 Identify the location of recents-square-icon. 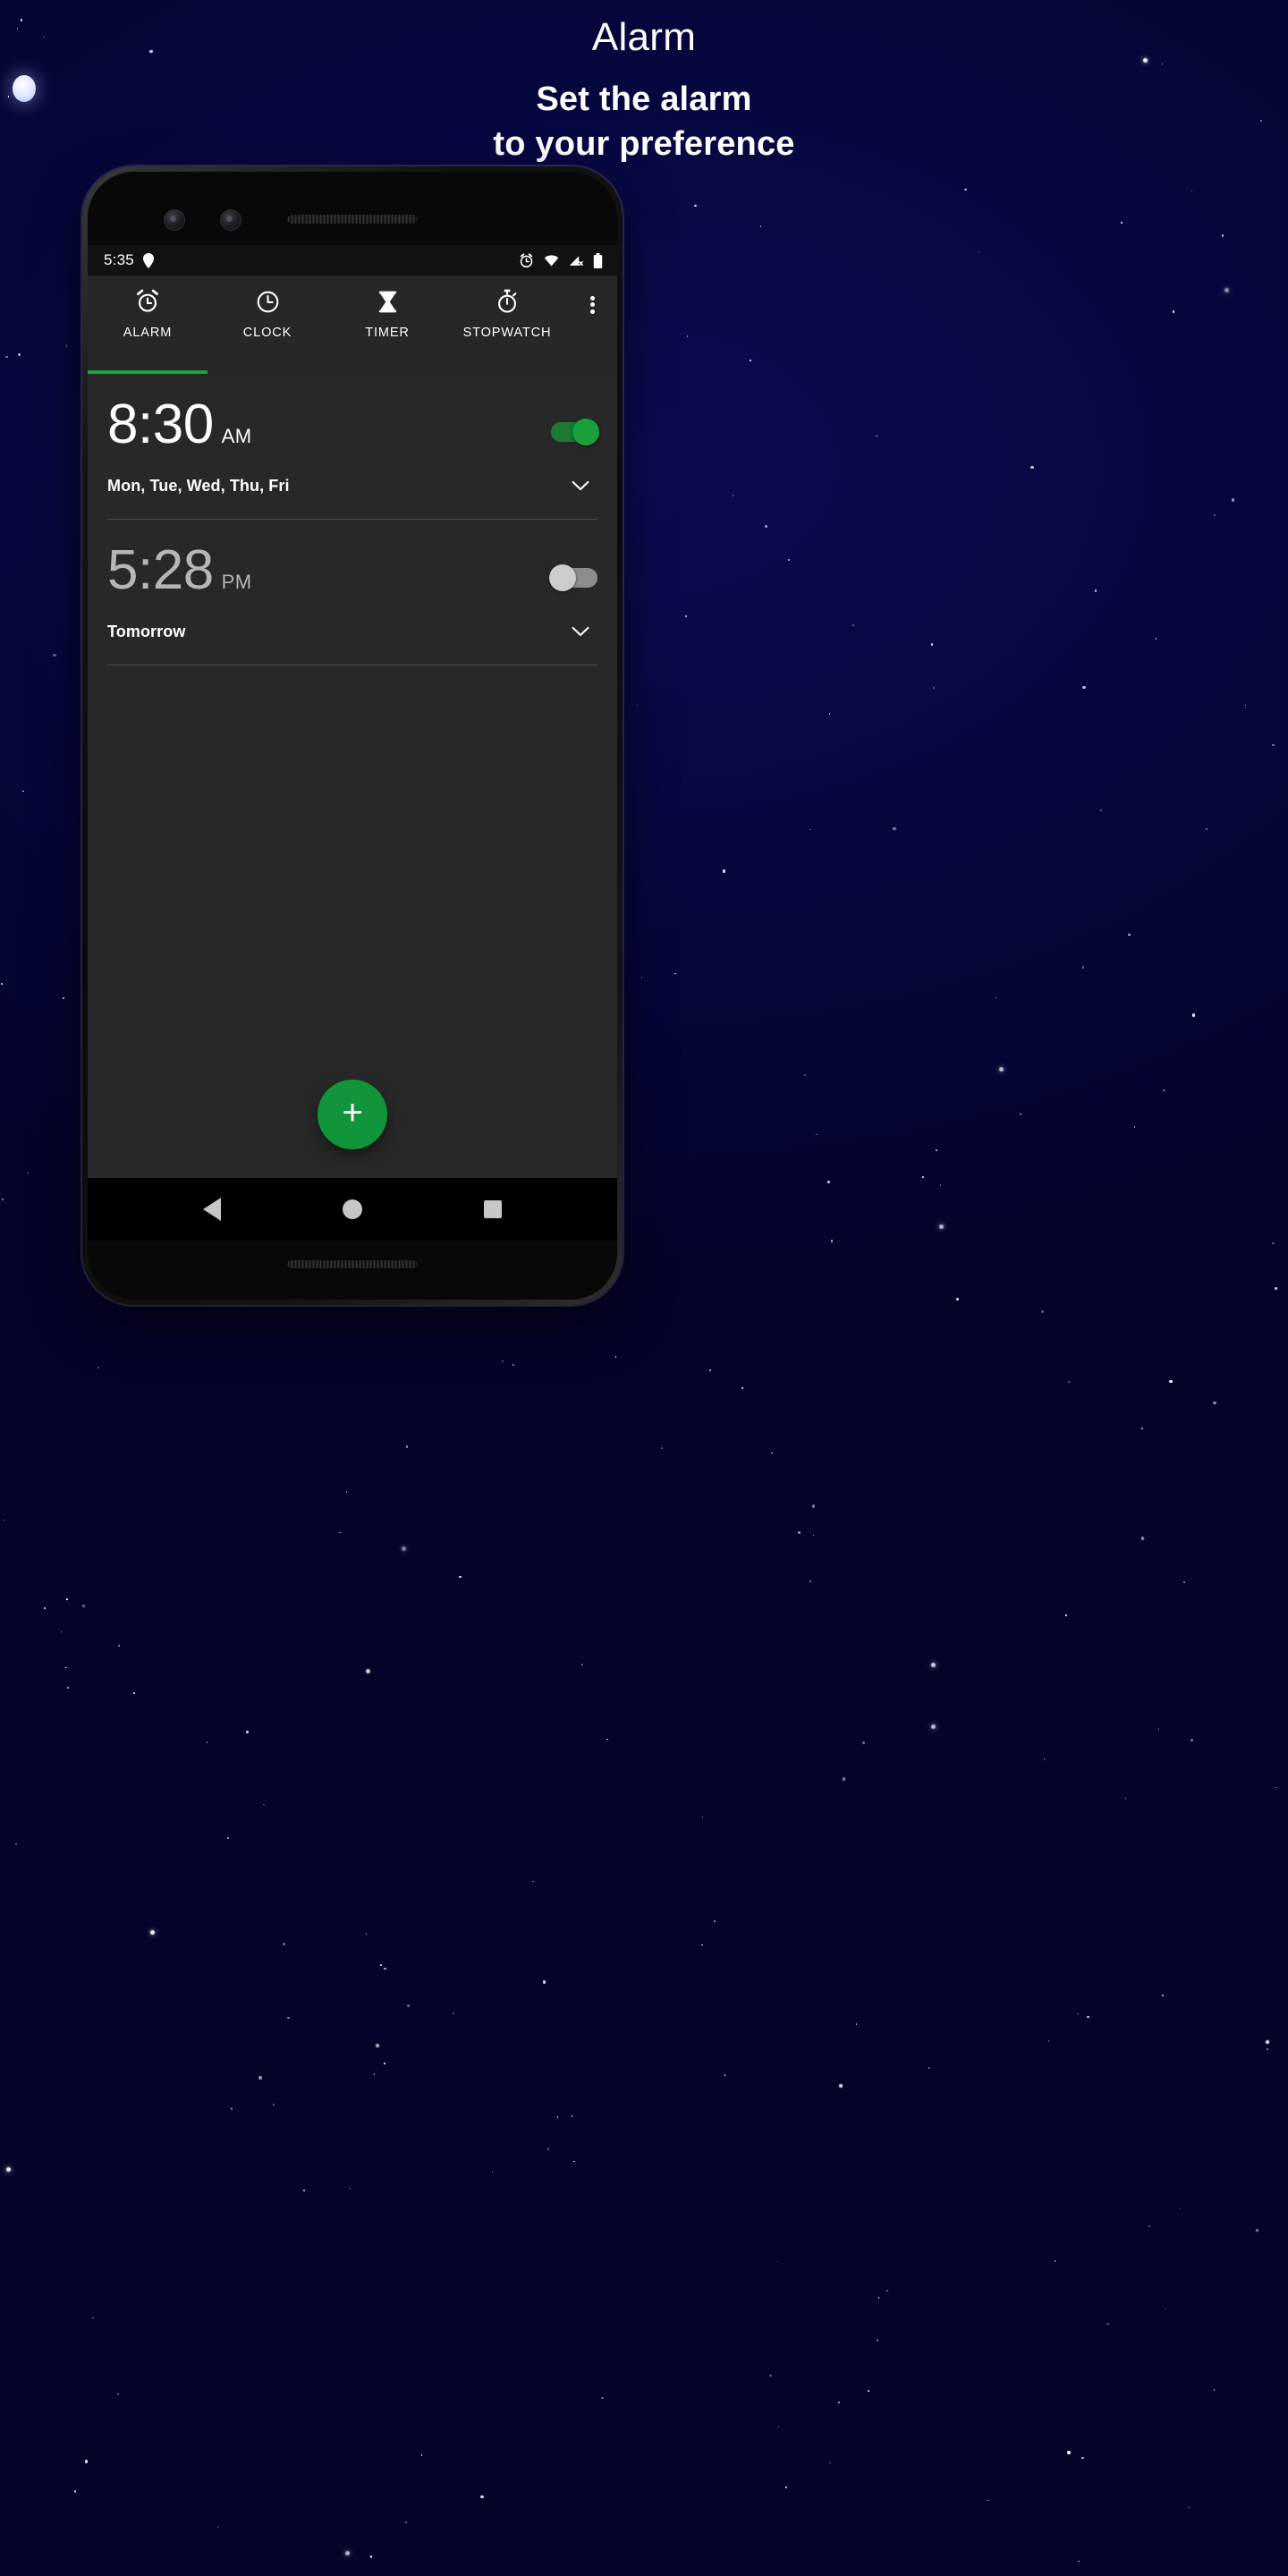
(493, 1209).